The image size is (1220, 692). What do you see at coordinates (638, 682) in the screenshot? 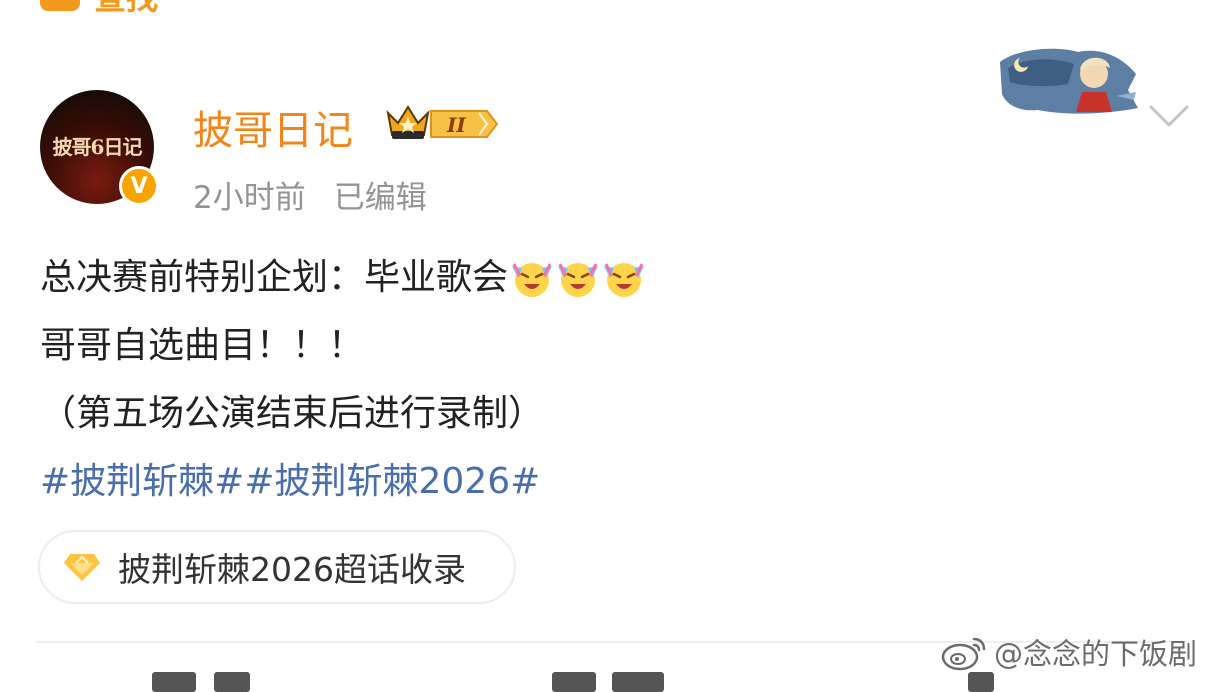
I see `comment-count` at bounding box center [638, 682].